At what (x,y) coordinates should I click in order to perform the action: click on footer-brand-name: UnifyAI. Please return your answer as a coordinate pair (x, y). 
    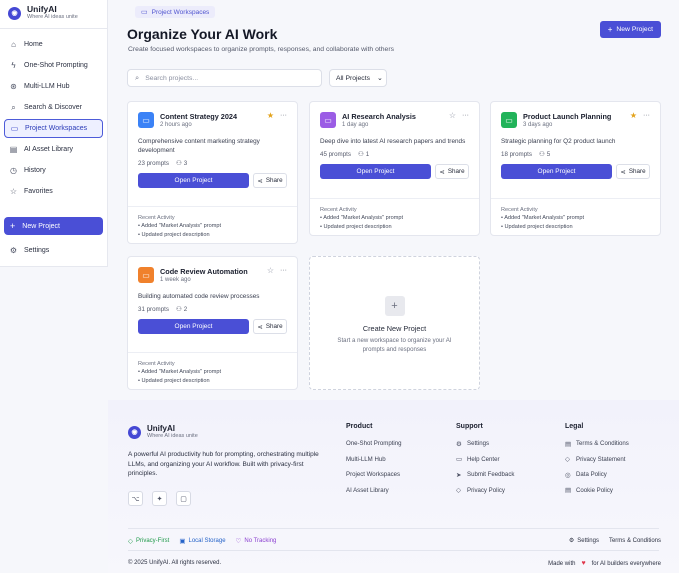
    Looking at the image, I should click on (161, 428).